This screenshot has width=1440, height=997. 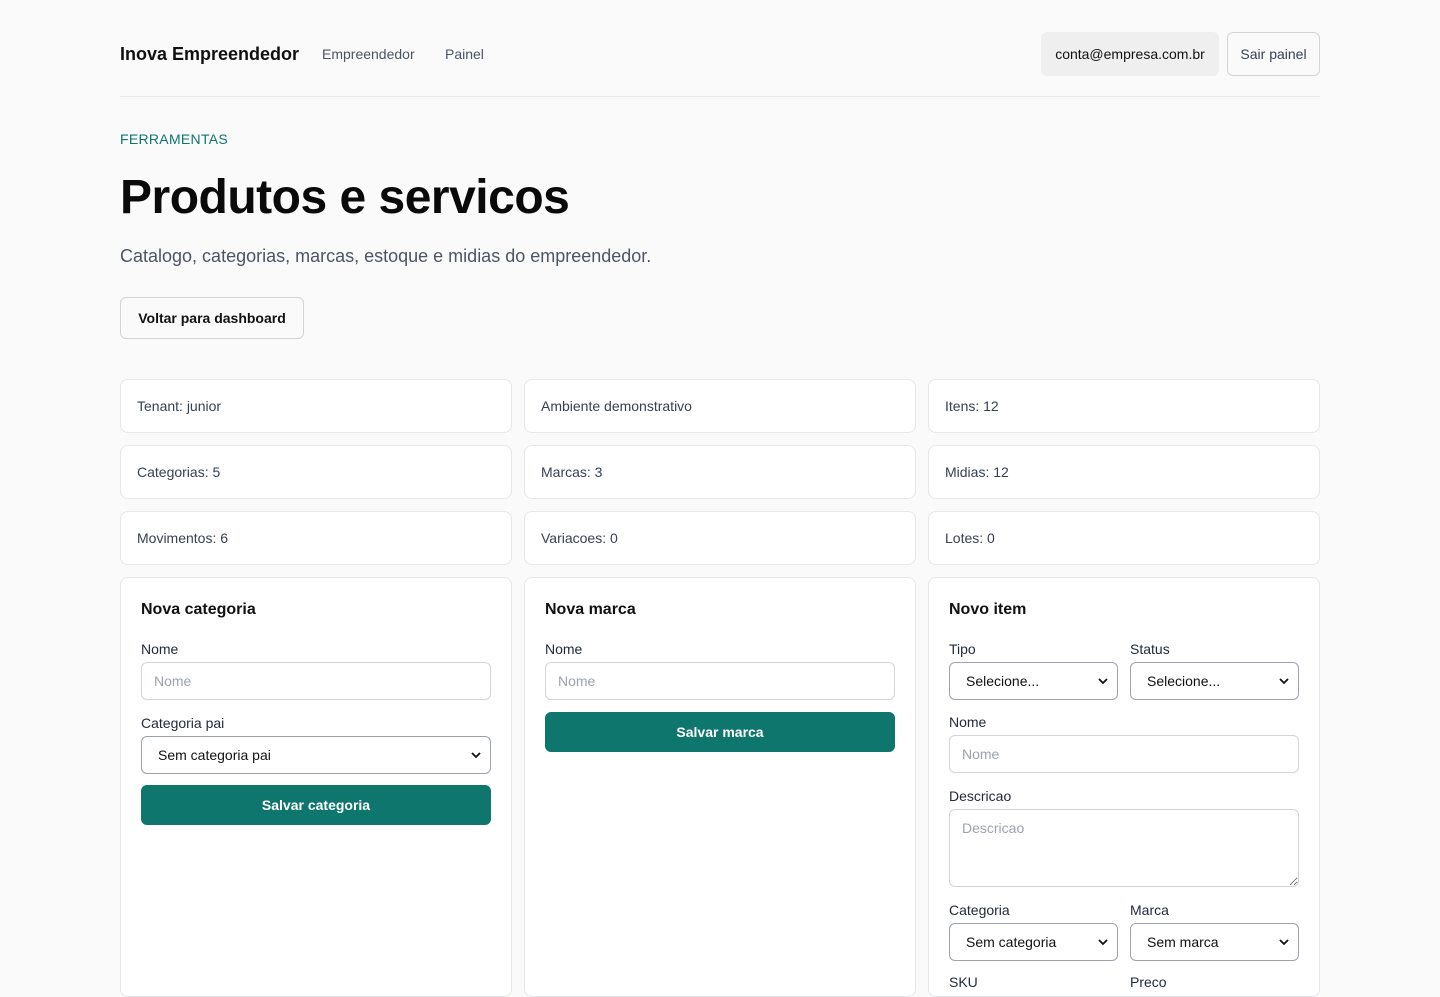 What do you see at coordinates (963, 982) in the screenshot?
I see `item-sku-label: SKU` at bounding box center [963, 982].